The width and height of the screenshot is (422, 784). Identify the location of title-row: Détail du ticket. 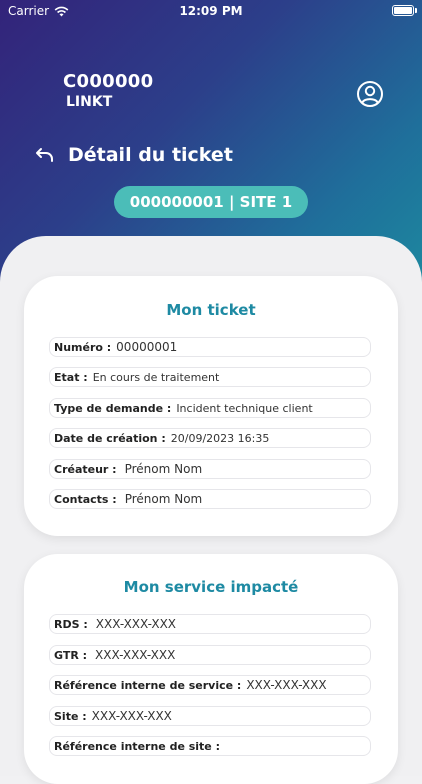
(133, 155).